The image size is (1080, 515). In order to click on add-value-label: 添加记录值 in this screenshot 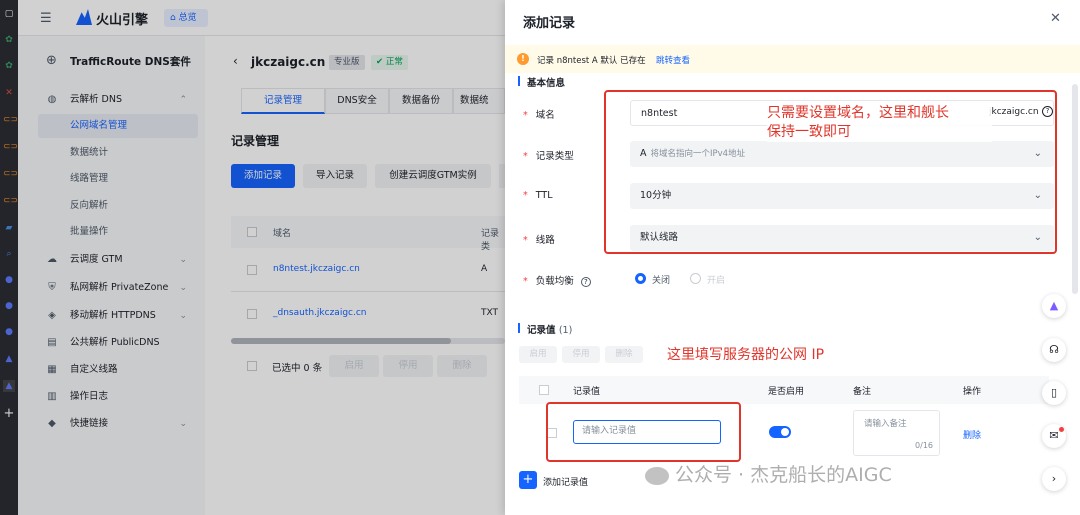, I will do `click(565, 481)`.